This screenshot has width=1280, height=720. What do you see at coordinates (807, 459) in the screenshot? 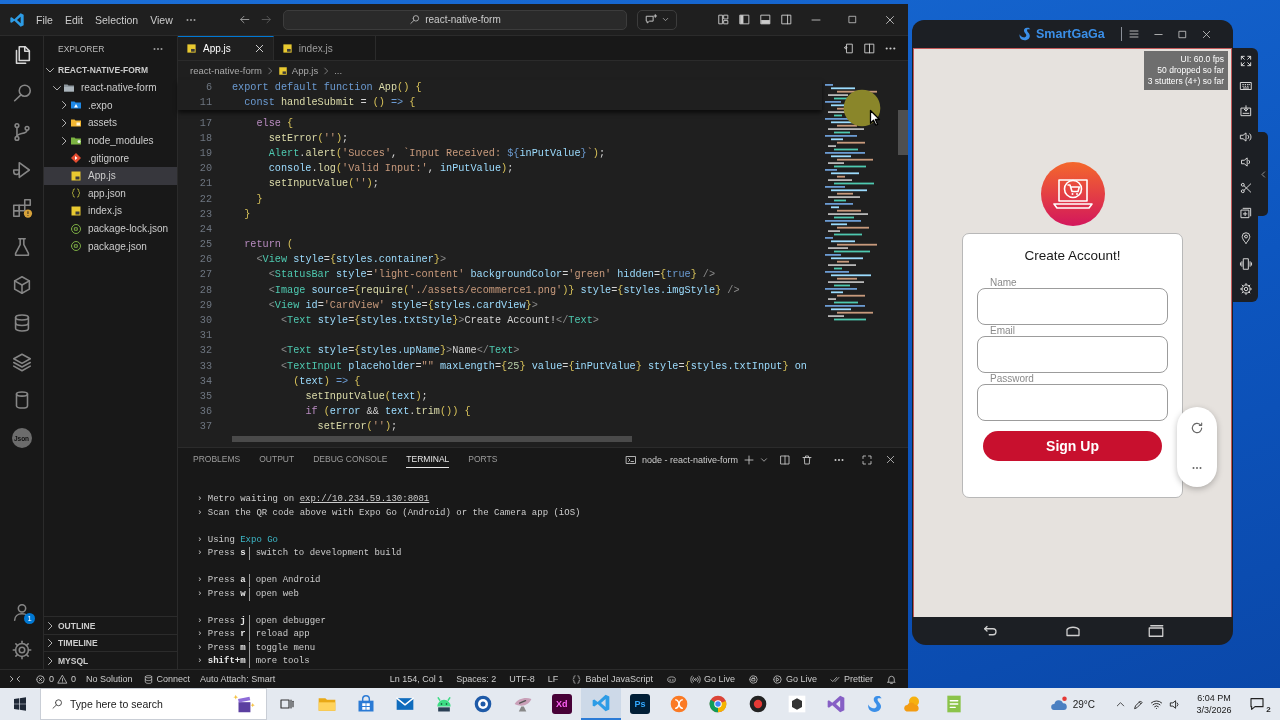
I see `trash-icon` at bounding box center [807, 459].